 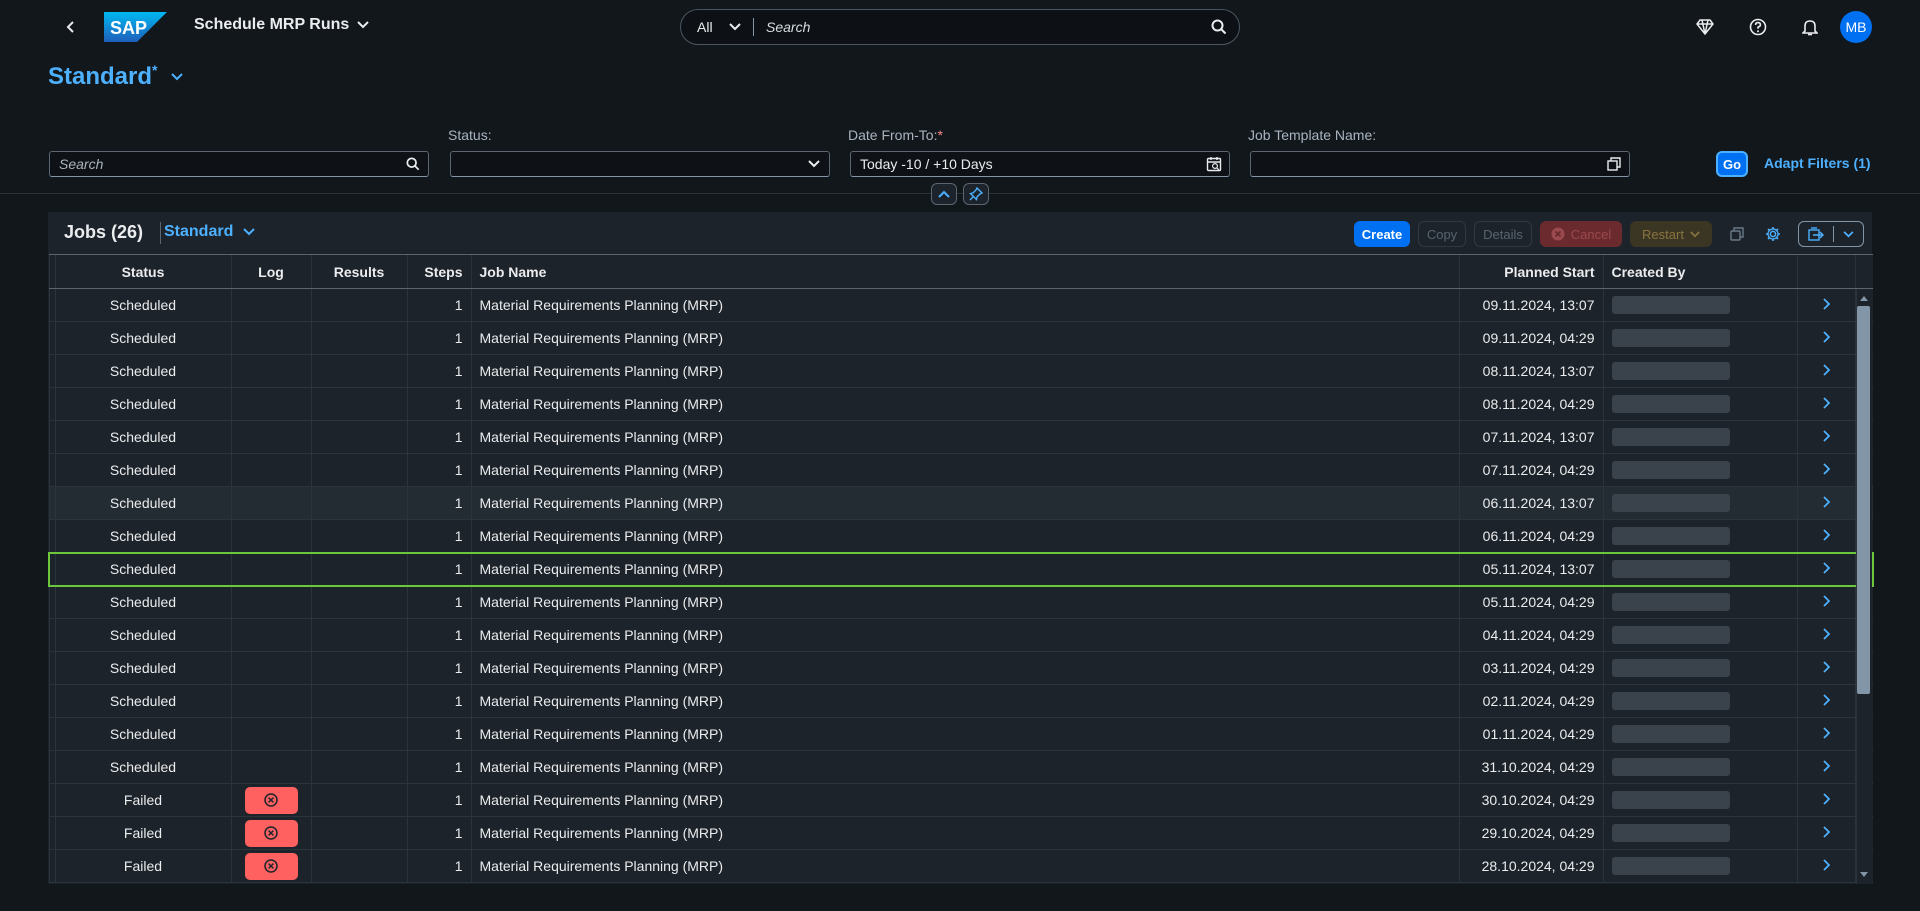 I want to click on value-help-icon, so click(x=1614, y=164).